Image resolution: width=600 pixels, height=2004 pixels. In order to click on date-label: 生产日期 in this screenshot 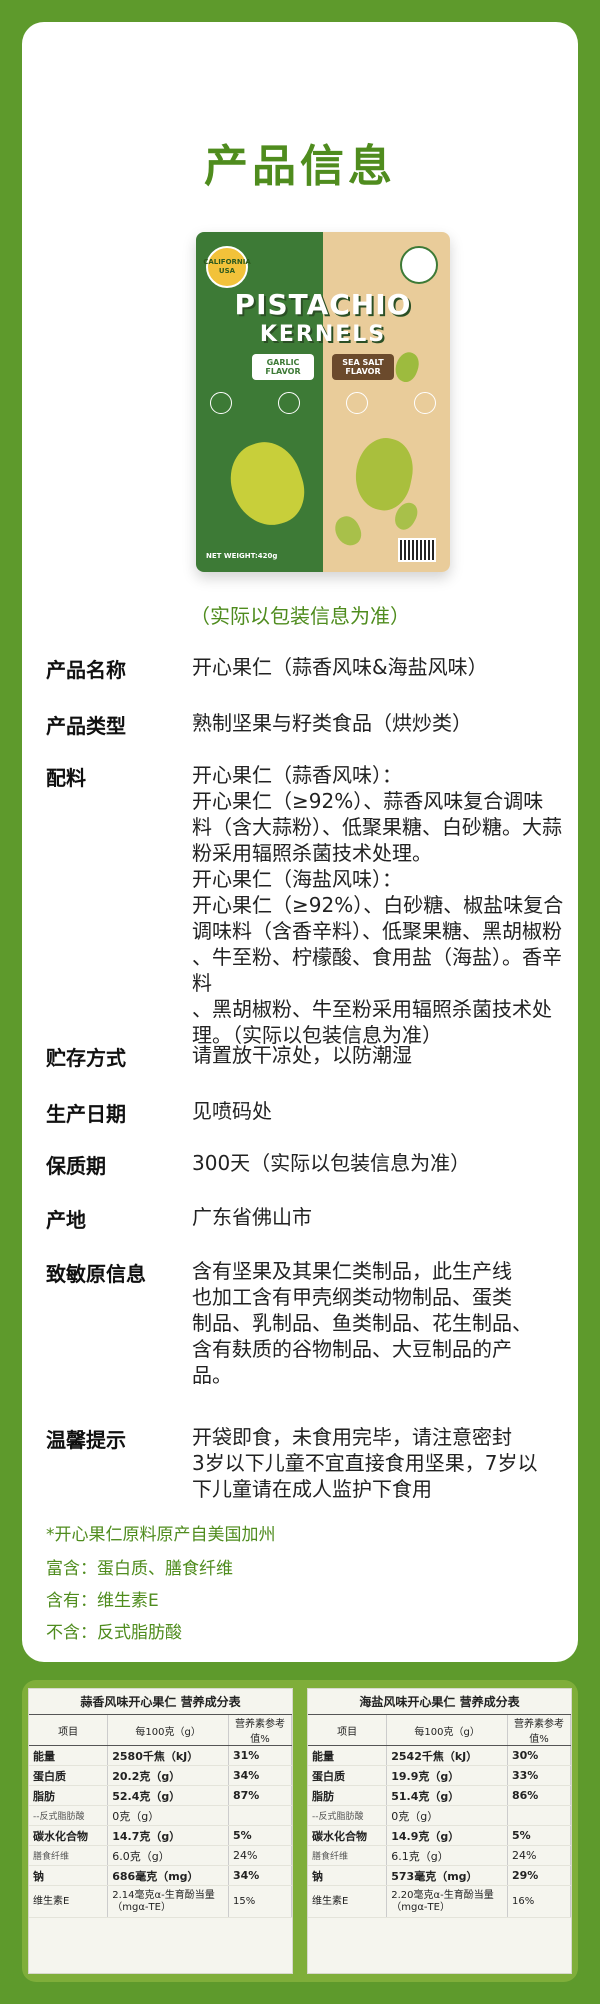, I will do `click(86, 1114)`.